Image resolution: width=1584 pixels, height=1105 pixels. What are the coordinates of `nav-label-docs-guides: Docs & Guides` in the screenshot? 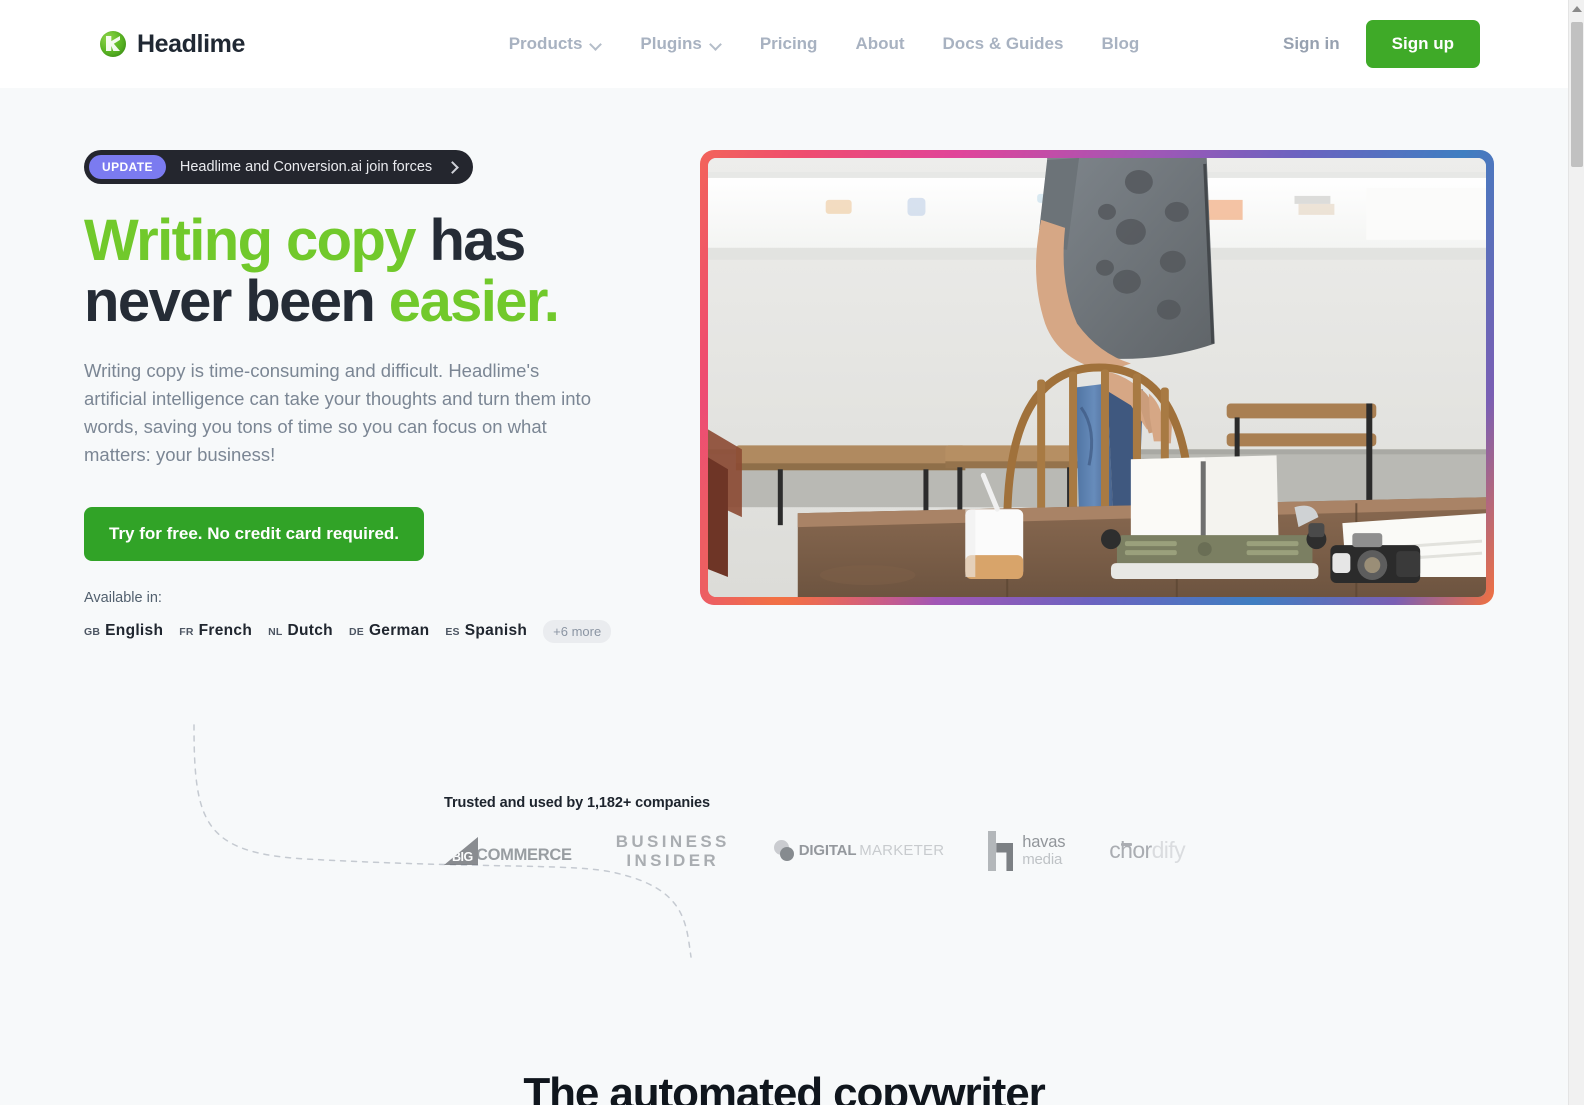 It's located at (1003, 43).